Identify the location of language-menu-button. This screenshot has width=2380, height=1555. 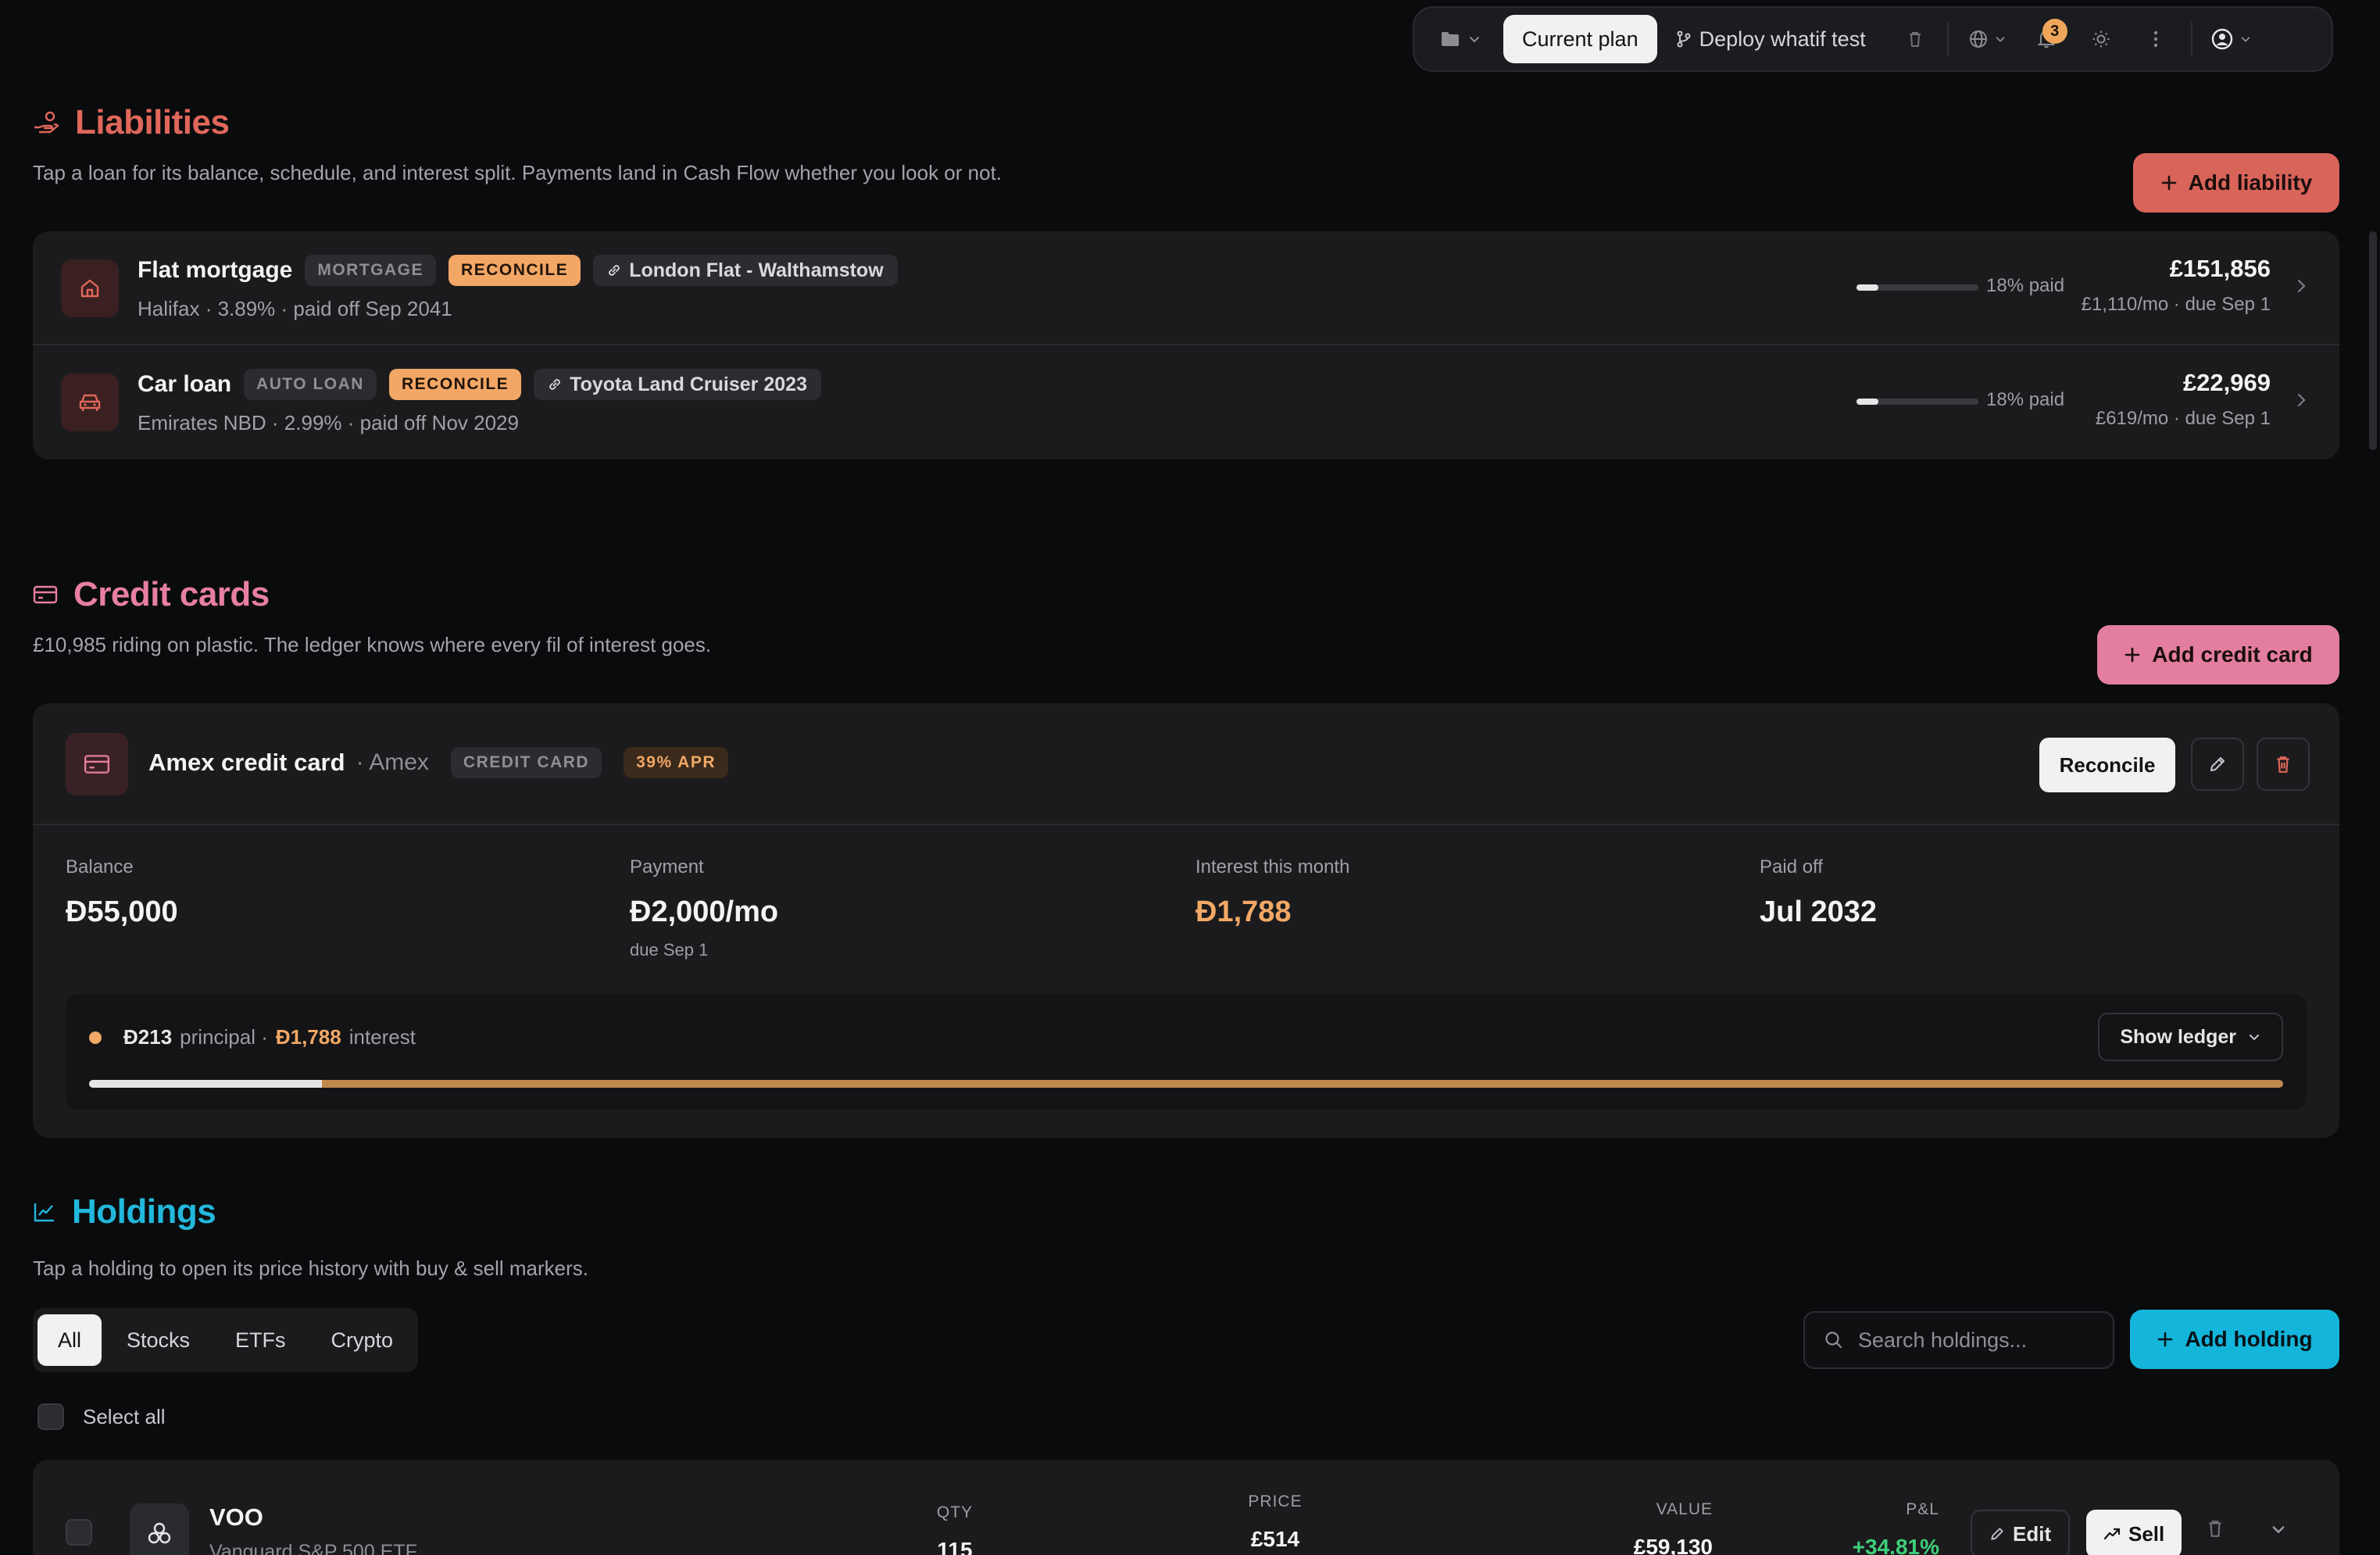
(1988, 39).